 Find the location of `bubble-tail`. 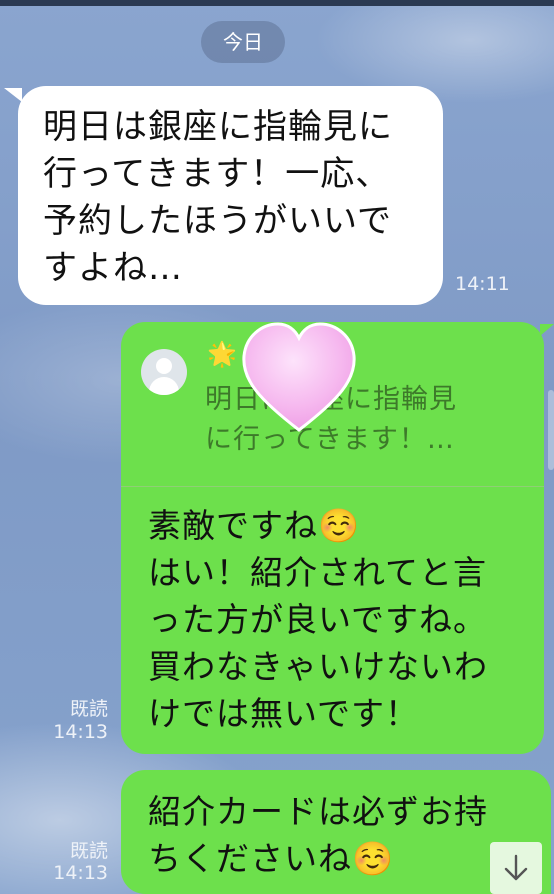

bubble-tail is located at coordinates (13, 95).